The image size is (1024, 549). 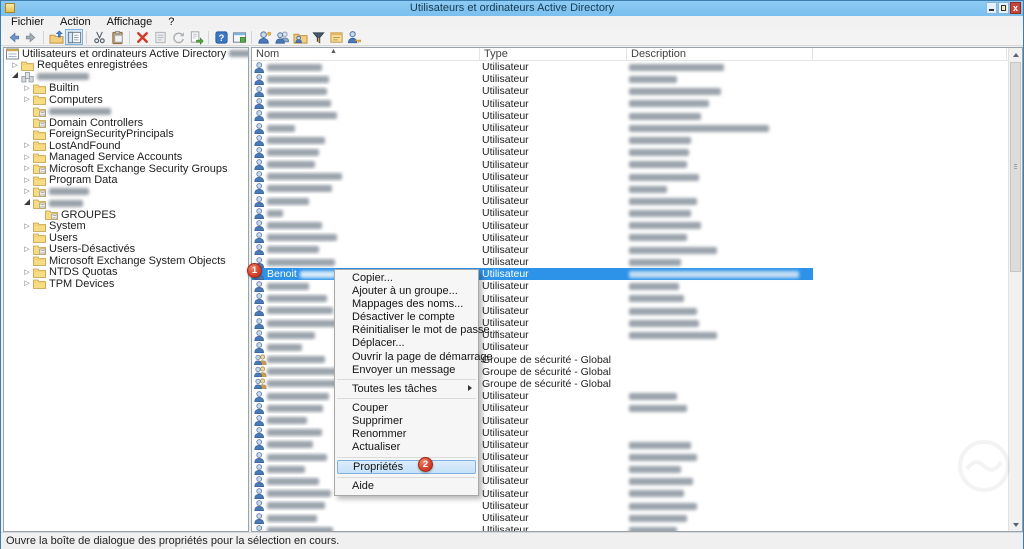 I want to click on show-console-tree-icon, so click(x=74, y=37).